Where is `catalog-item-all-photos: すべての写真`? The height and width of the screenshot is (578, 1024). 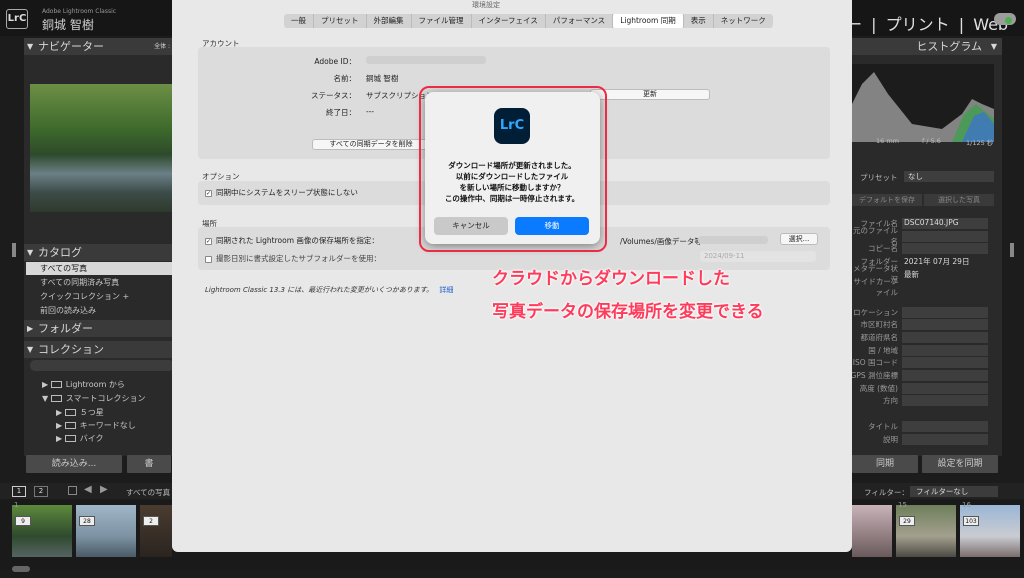 catalog-item-all-photos: すべての写真 is located at coordinates (101, 268).